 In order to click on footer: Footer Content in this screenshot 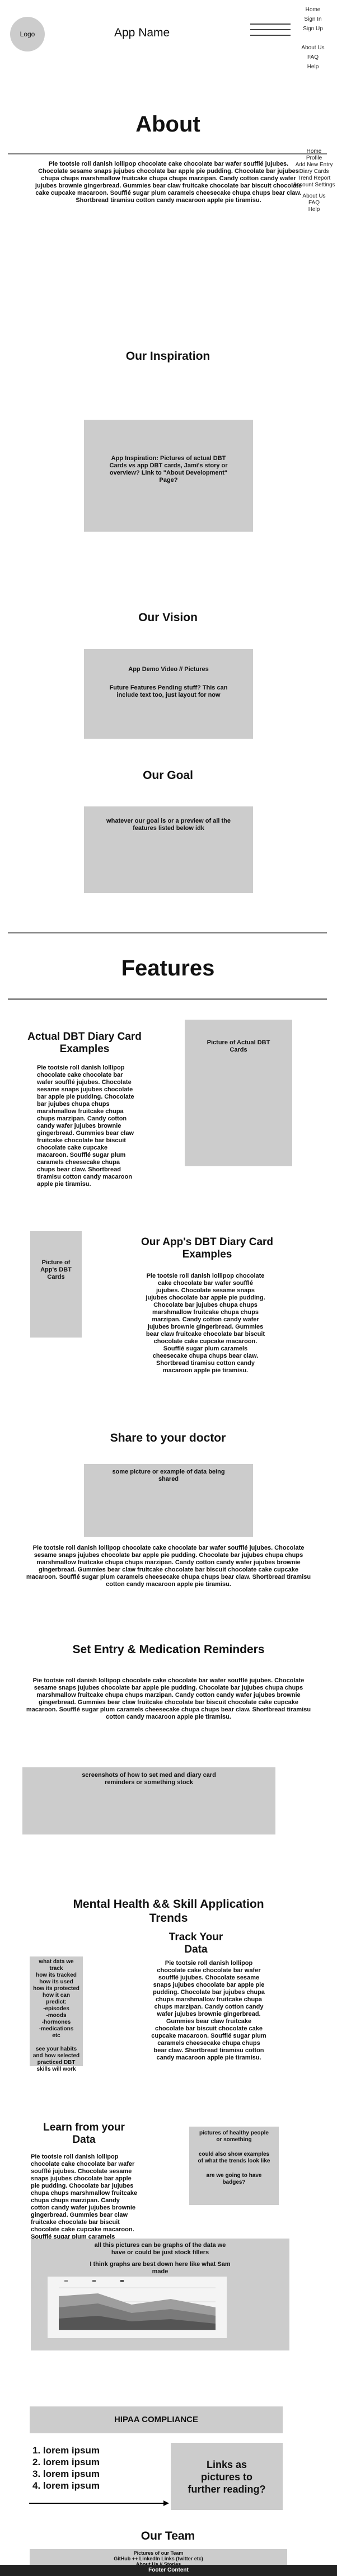, I will do `click(168, 2570)`.